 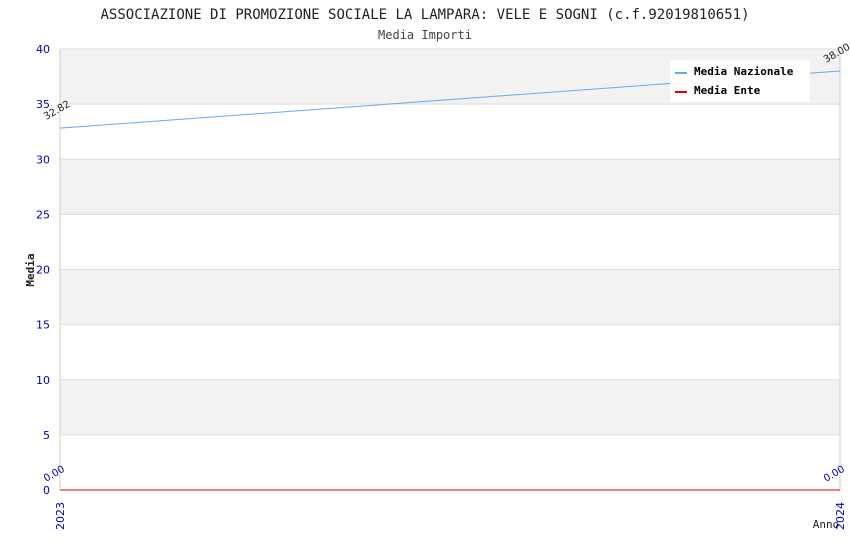 What do you see at coordinates (30, 269) in the screenshot?
I see `y-axis-label: Media` at bounding box center [30, 269].